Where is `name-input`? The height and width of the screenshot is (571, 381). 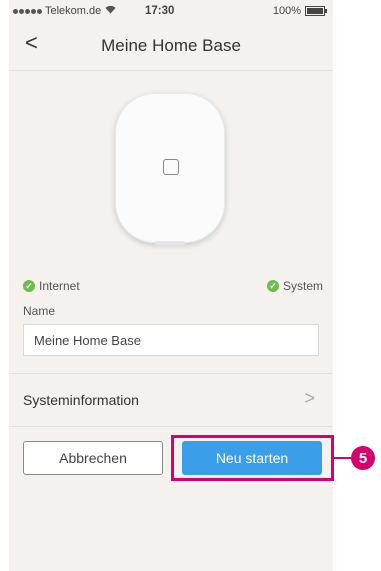
name-input is located at coordinates (171, 340).